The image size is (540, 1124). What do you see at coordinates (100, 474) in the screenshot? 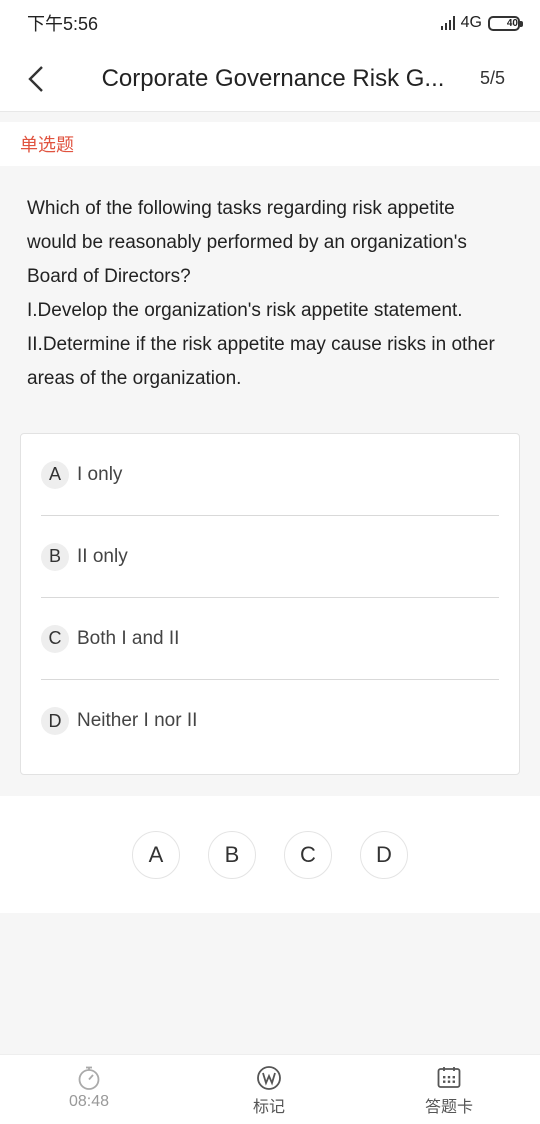
I see `option-text: I only` at bounding box center [100, 474].